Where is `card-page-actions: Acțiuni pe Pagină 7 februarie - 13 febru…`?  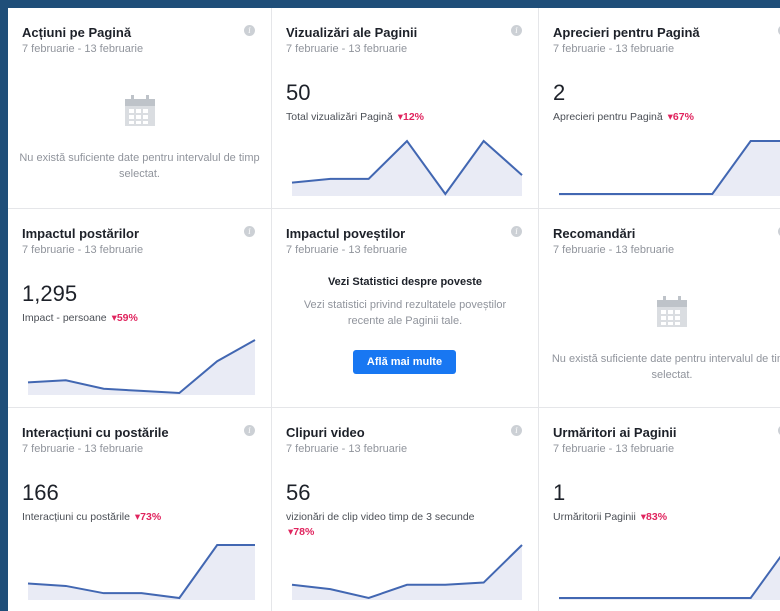
card-page-actions: Acțiuni pe Pagină 7 februarie - 13 febru… is located at coordinates (140, 108).